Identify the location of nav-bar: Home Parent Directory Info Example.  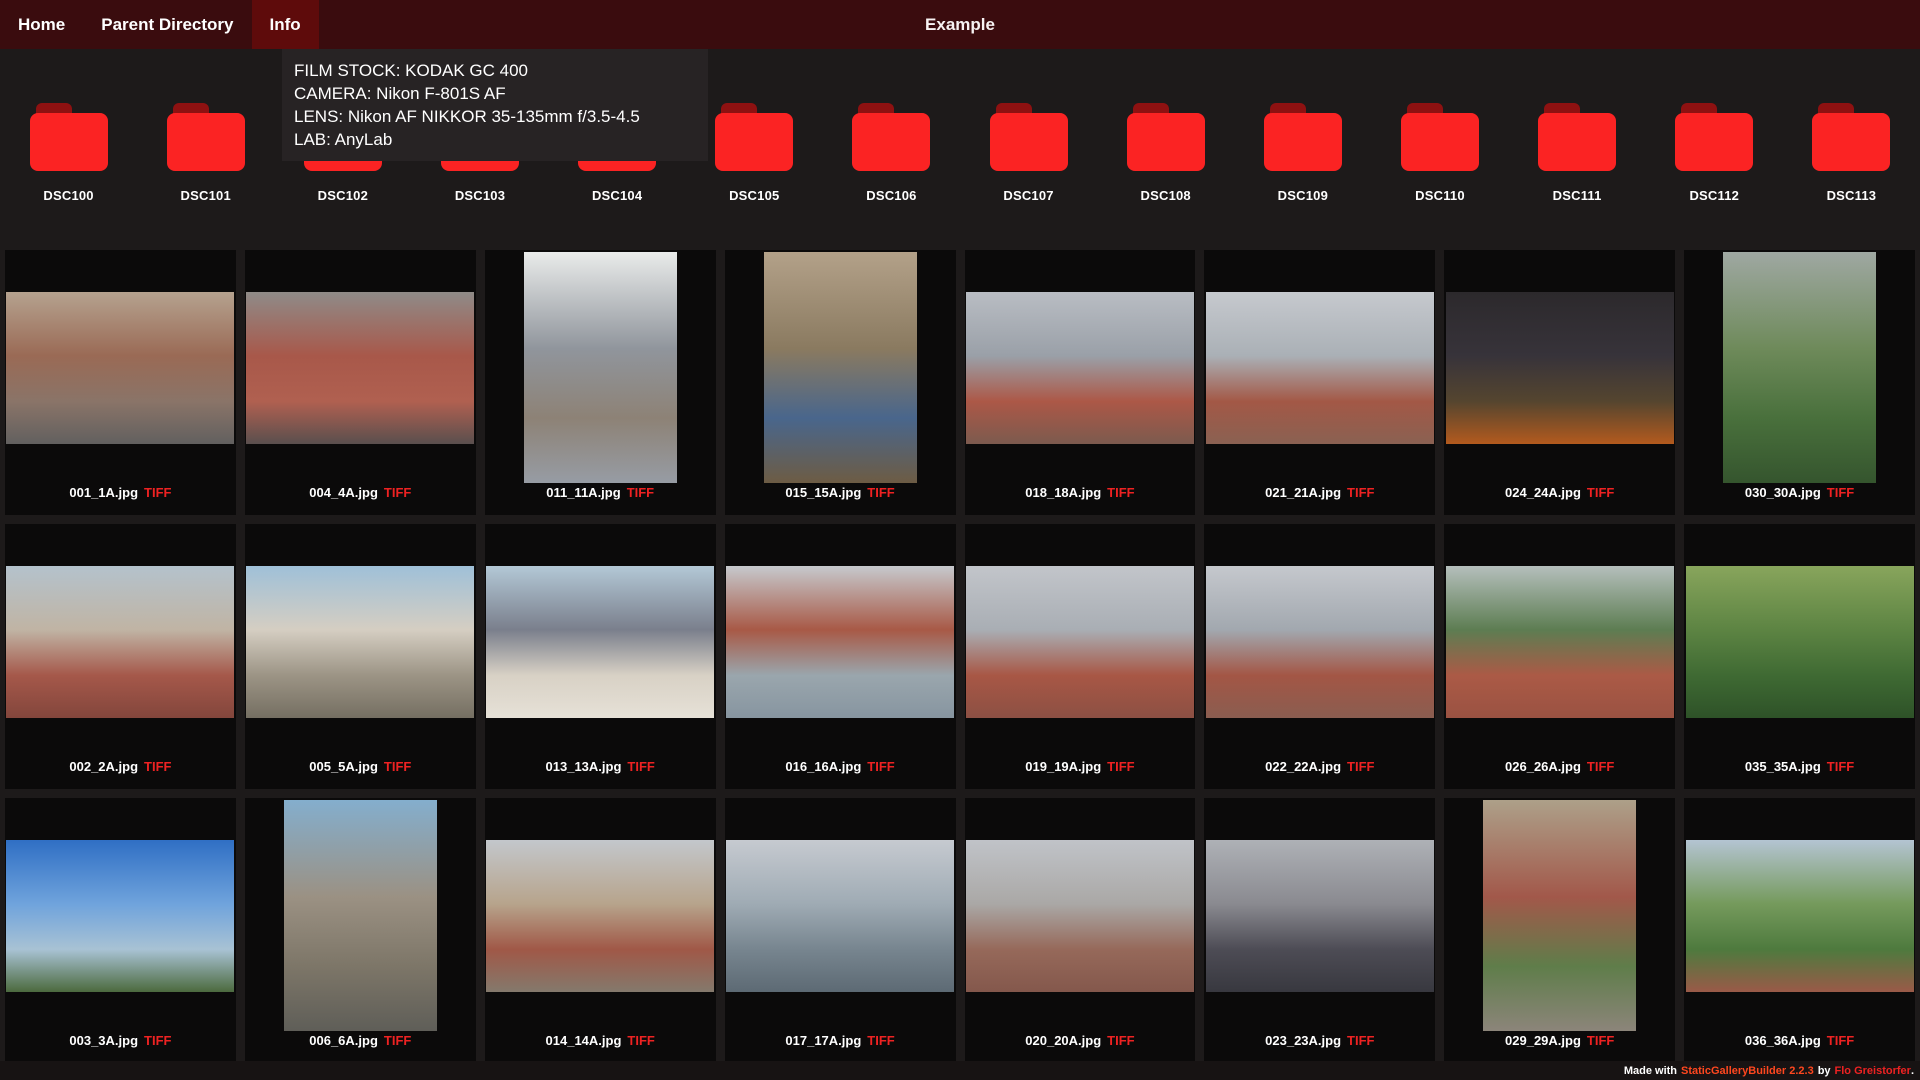
(960, 24).